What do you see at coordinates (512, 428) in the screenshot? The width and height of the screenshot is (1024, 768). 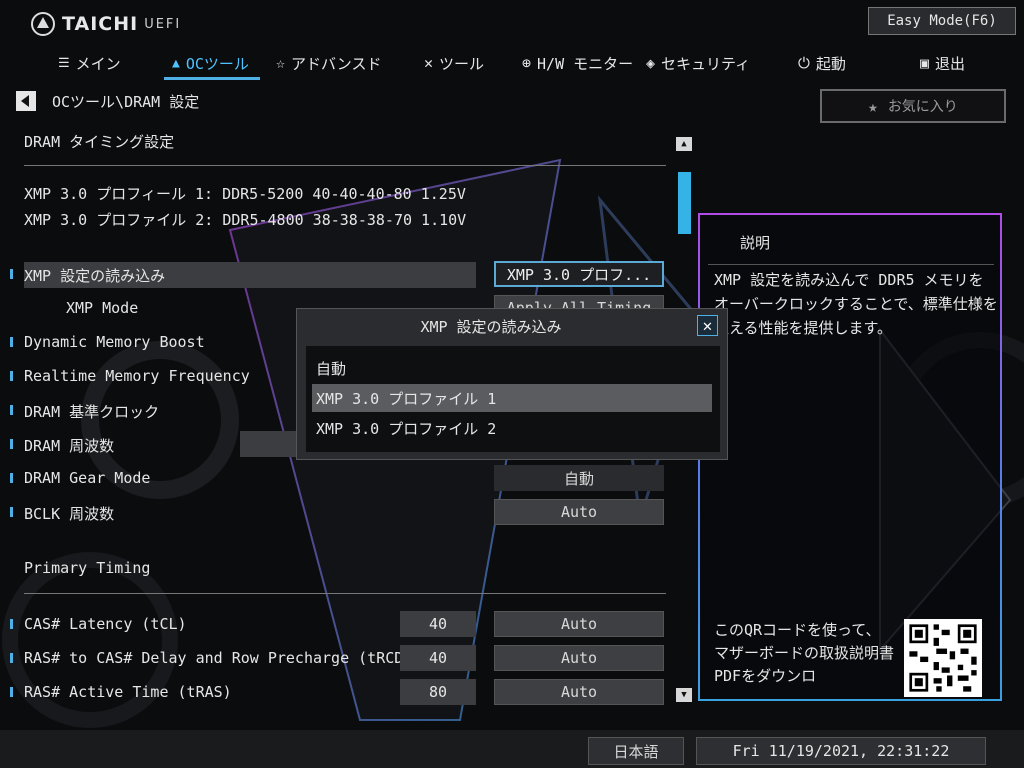 I see `dialog-option-xmp-profile-2: XMP 3.0 プロファイル 2` at bounding box center [512, 428].